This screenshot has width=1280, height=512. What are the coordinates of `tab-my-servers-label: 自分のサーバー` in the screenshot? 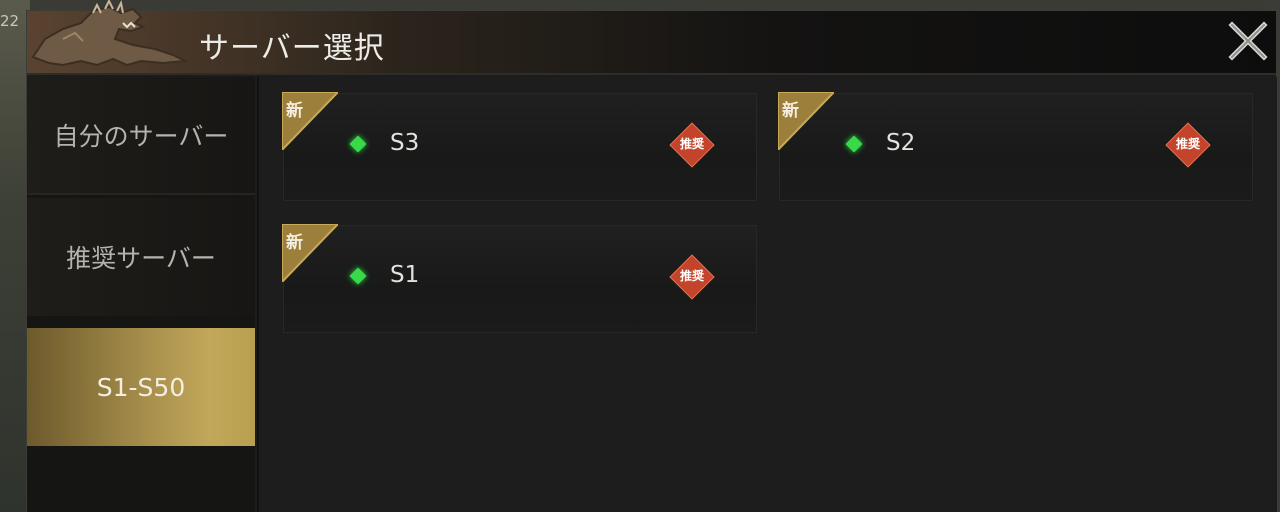 It's located at (141, 136).